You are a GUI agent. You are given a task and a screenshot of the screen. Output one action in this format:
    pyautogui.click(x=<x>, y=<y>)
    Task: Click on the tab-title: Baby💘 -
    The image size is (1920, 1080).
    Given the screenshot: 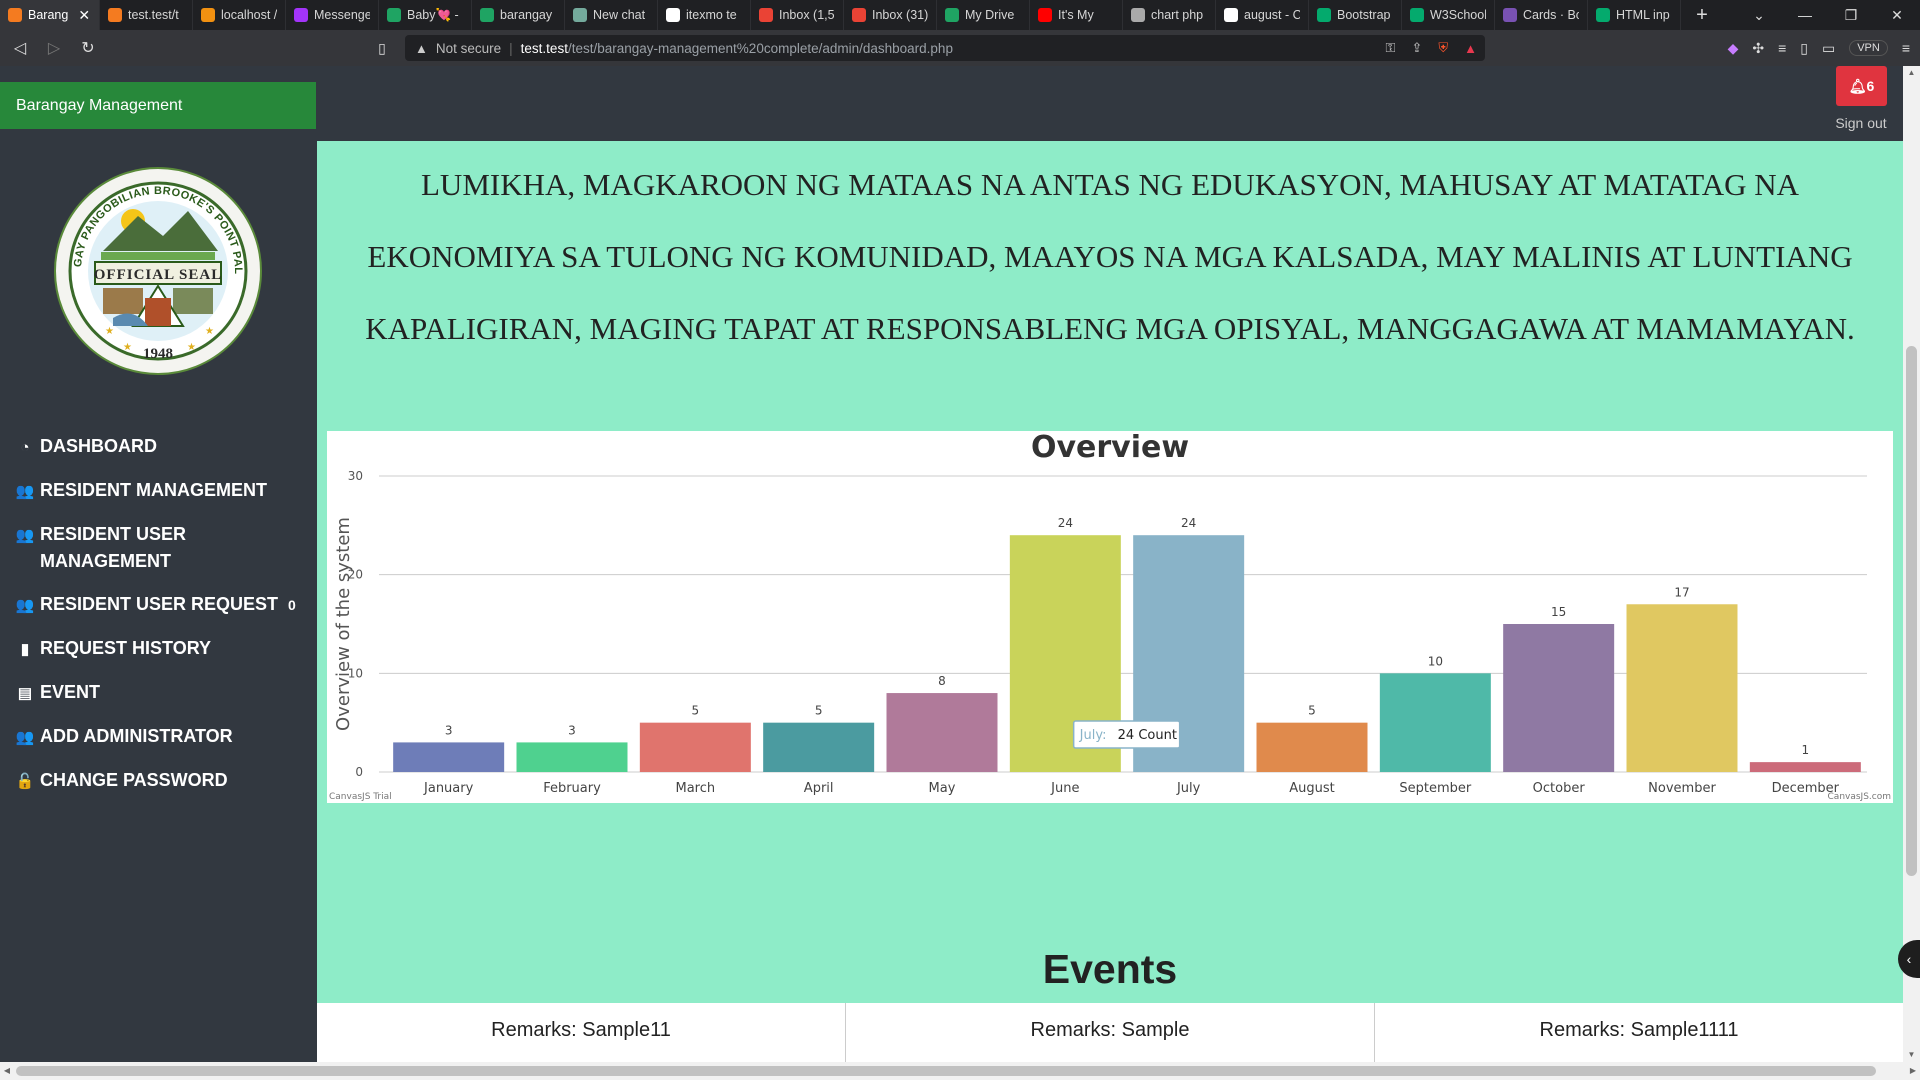 What is the action you would take?
    pyautogui.click(x=433, y=14)
    